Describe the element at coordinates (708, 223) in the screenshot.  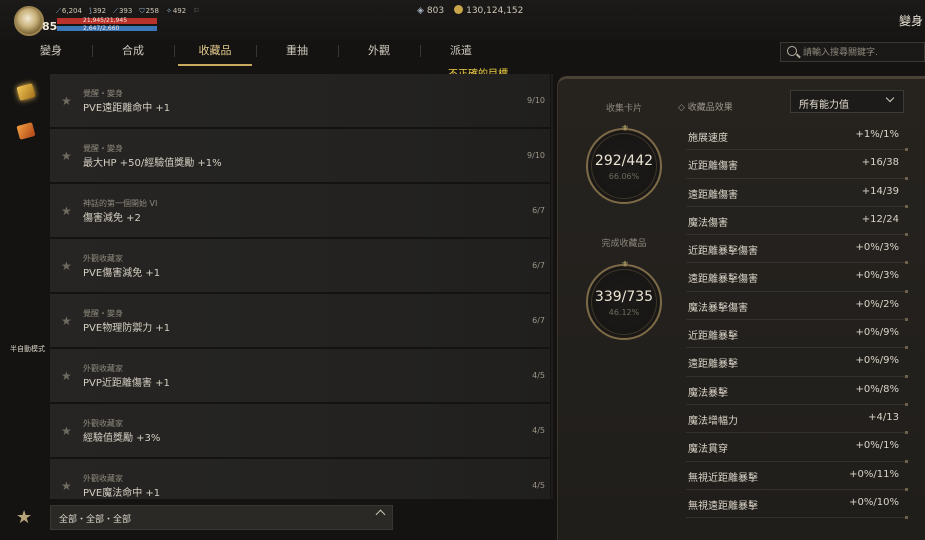
I see `effect-name: 魔法傷害` at that location.